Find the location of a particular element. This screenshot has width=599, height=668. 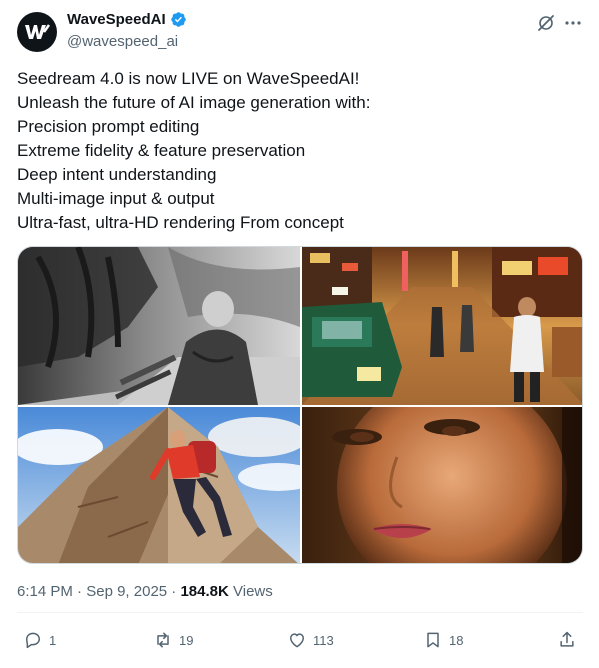

bookmark-icon is located at coordinates (433, 640).